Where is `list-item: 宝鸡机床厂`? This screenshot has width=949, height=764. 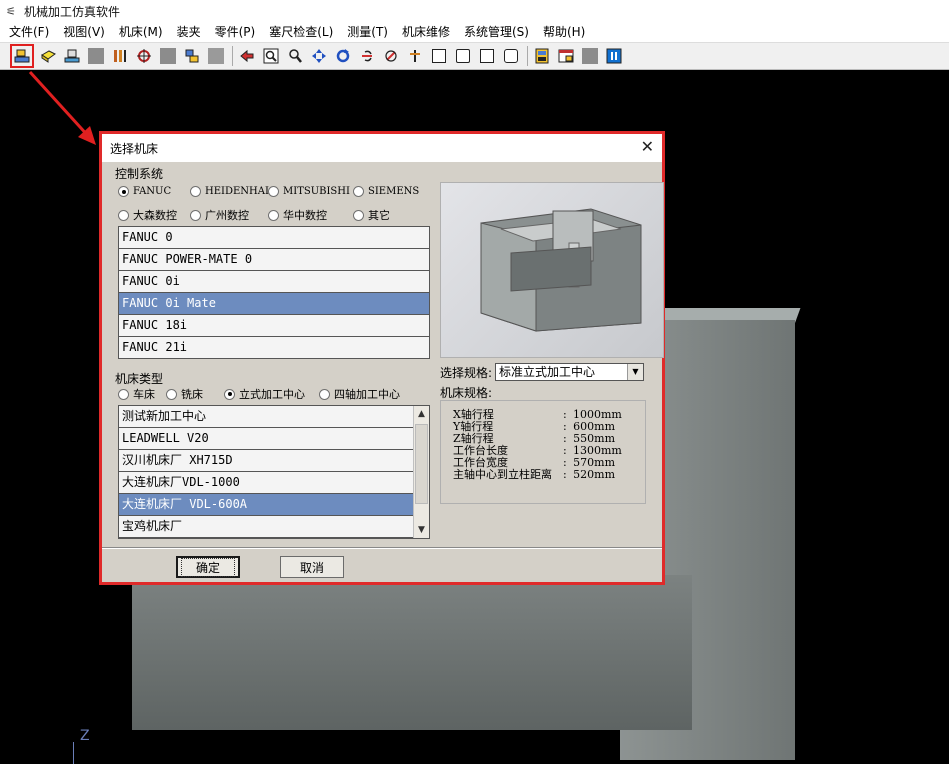
list-item: 宝鸡机床厂 is located at coordinates (266, 527).